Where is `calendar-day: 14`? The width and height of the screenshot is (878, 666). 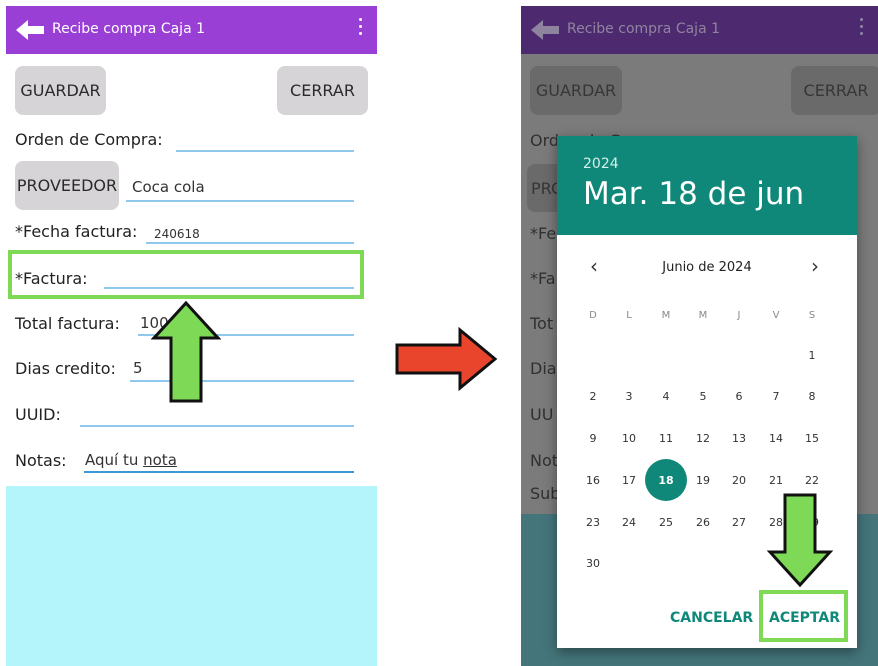
calendar-day: 14 is located at coordinates (776, 438).